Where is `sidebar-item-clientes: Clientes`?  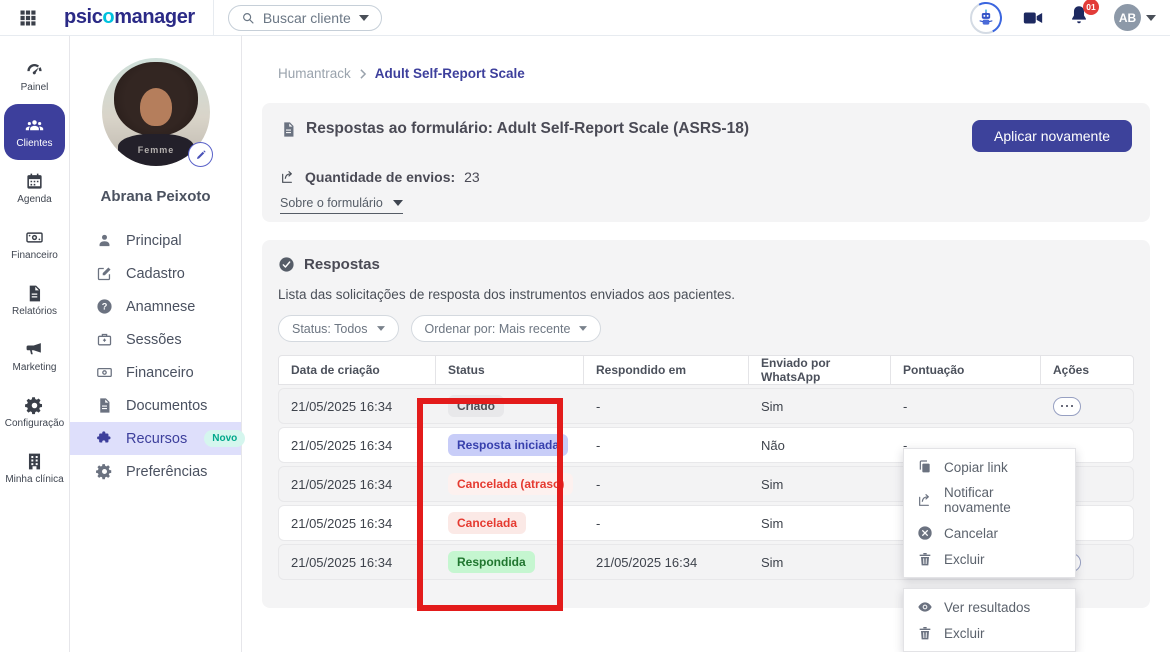
sidebar-item-clientes: Clientes is located at coordinates (34, 132).